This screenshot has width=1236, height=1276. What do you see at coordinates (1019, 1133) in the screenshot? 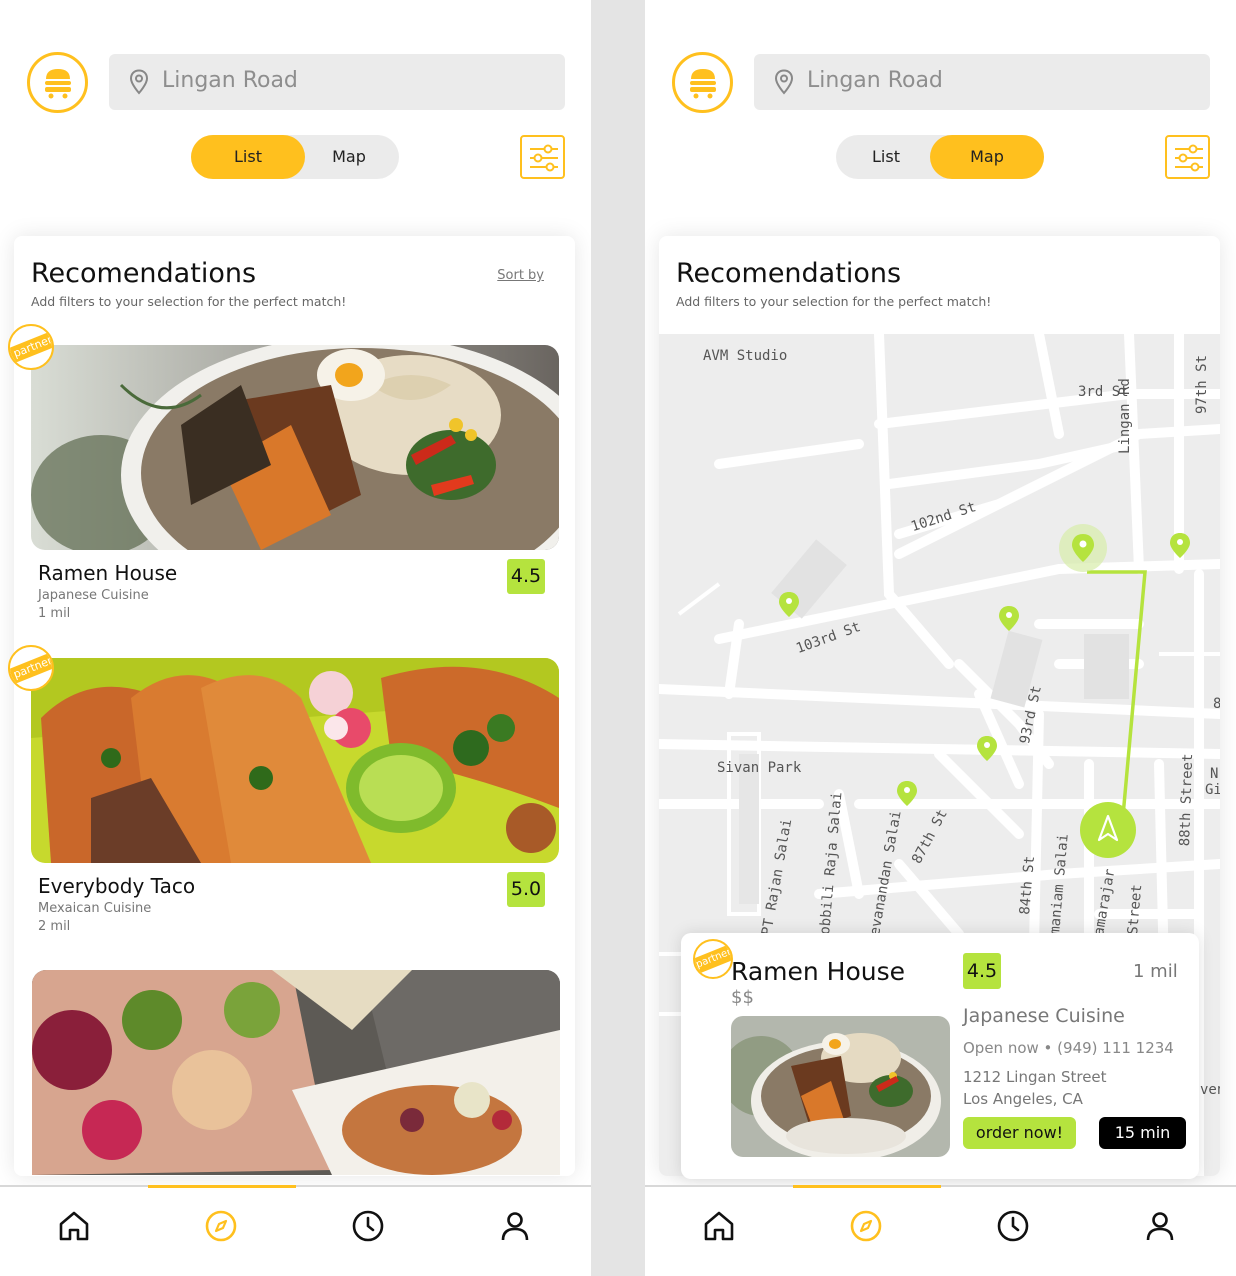
I see `order-now-button: order now!` at bounding box center [1019, 1133].